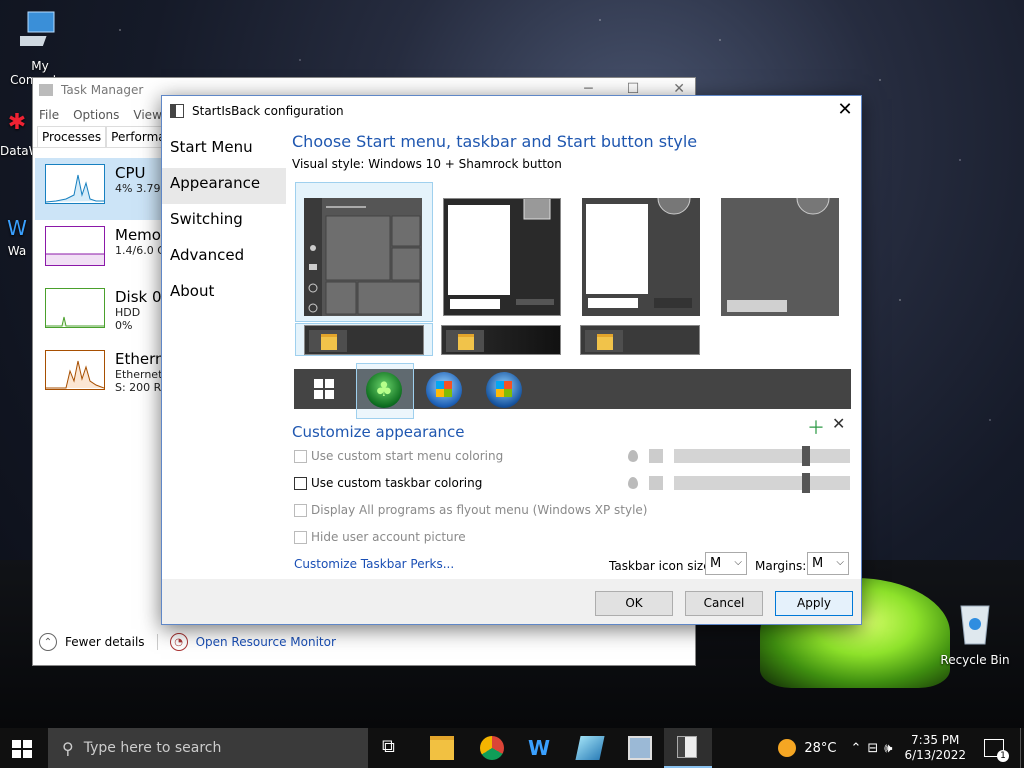 Image resolution: width=1024 pixels, height=768 pixels. Describe the element at coordinates (224, 294) in the screenshot. I see `nav-about: About` at that location.